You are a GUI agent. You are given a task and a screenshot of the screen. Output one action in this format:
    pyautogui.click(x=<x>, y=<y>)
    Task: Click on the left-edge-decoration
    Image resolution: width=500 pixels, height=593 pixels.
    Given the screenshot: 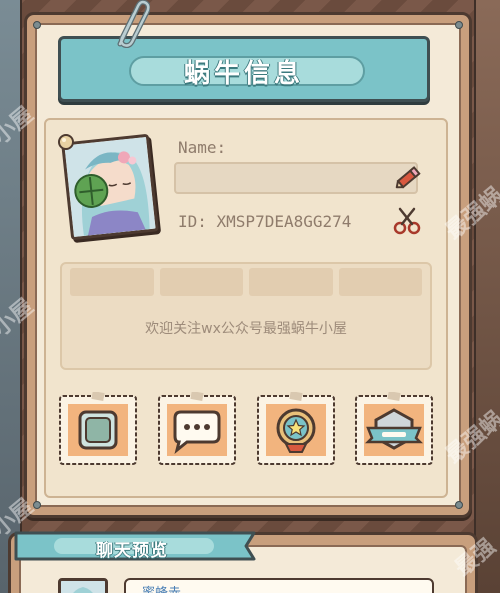 What is the action you would take?
    pyautogui.click(x=11, y=296)
    